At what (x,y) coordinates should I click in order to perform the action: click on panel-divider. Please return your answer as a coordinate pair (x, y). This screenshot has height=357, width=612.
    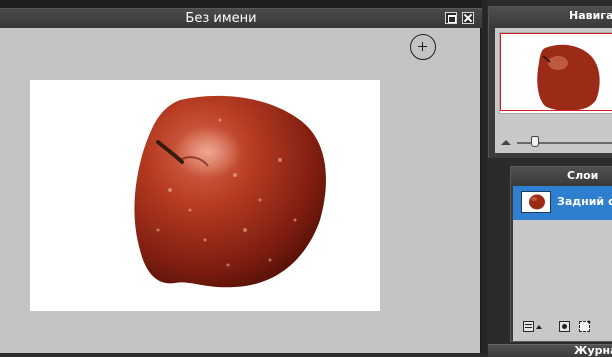
    Looking at the image, I should click on (485, 176).